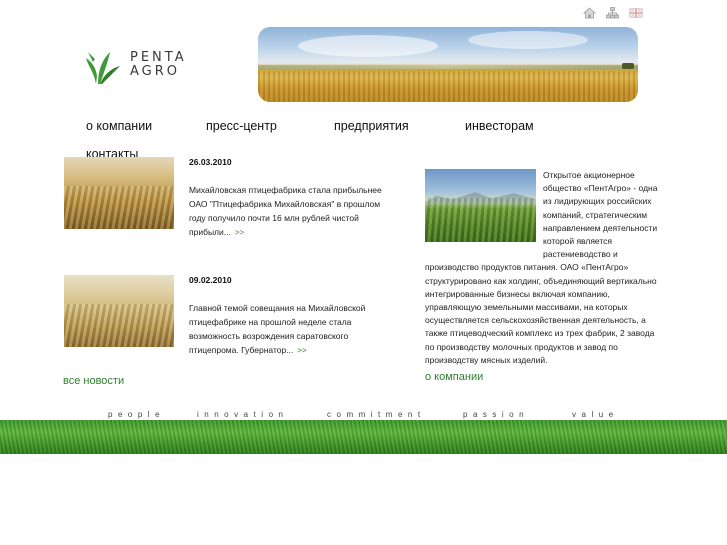  I want to click on header-banner-image, so click(448, 64).